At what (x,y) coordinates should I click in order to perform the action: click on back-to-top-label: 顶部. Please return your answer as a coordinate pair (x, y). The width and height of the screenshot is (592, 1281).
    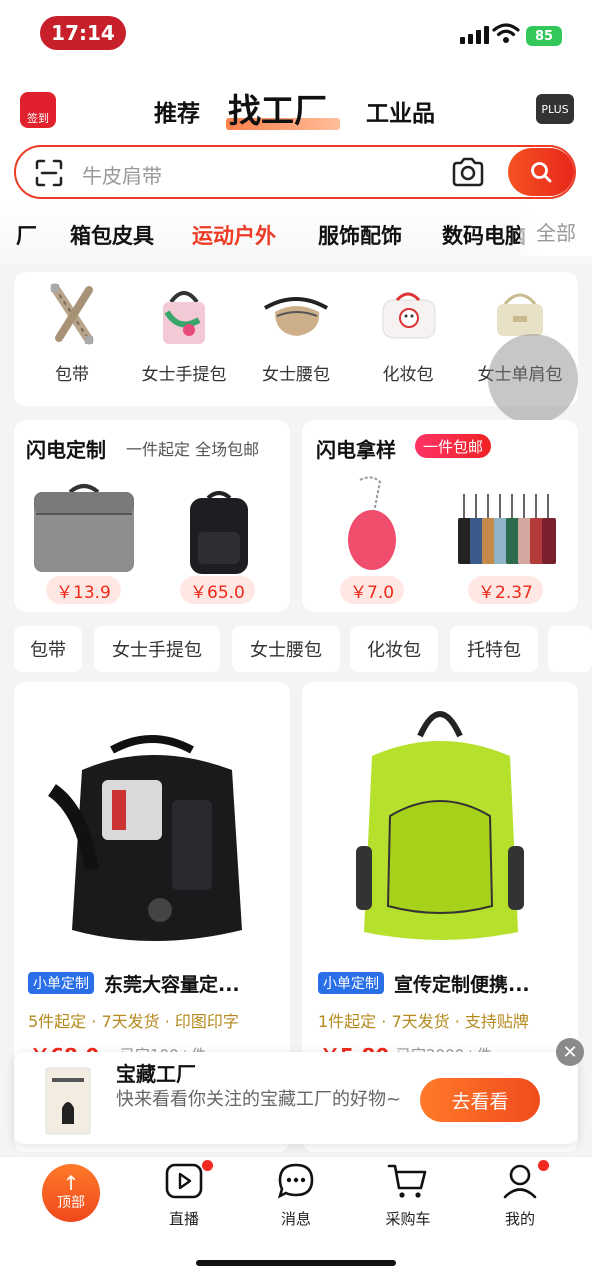
    Looking at the image, I should click on (71, 1203).